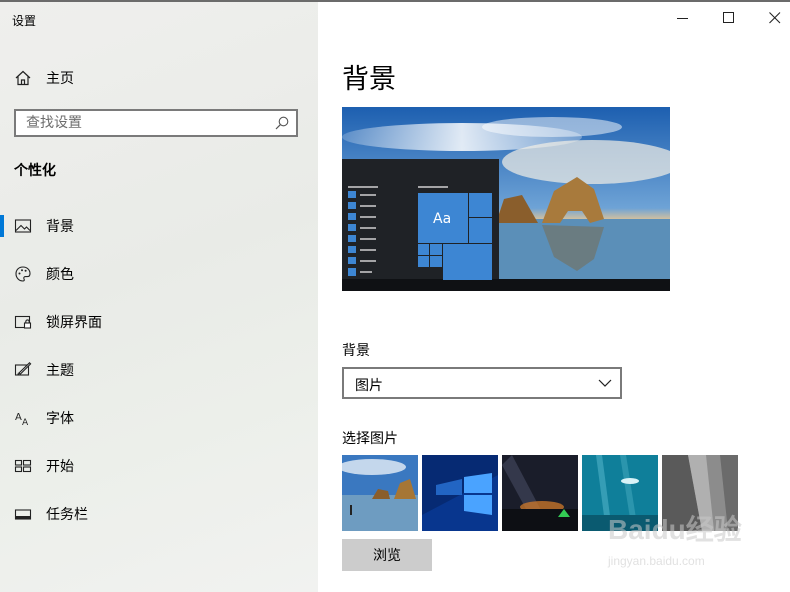 This screenshot has width=790, height=592. I want to click on minimize-button, so click(683, 18).